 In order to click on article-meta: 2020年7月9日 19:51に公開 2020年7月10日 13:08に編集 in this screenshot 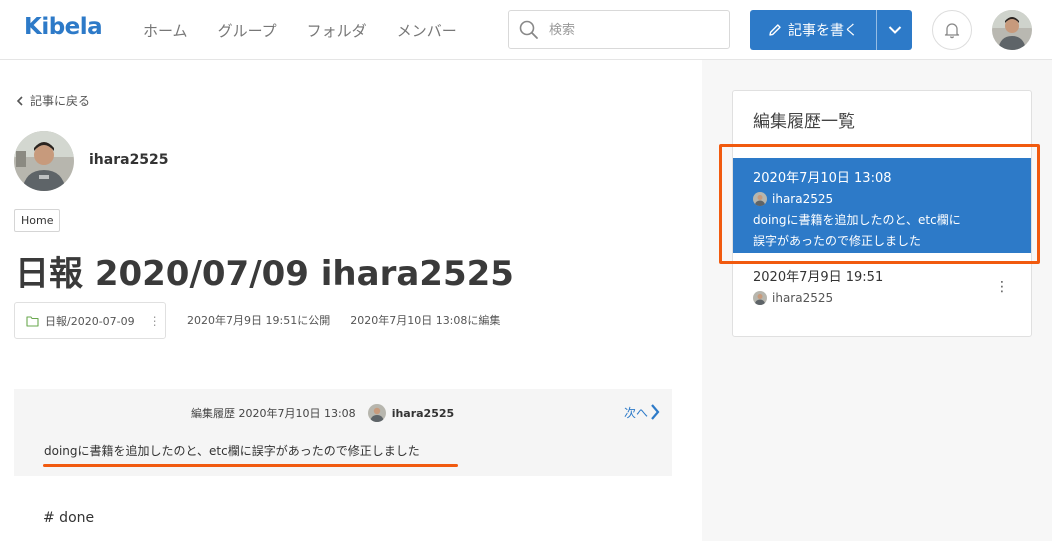, I will do `click(343, 320)`.